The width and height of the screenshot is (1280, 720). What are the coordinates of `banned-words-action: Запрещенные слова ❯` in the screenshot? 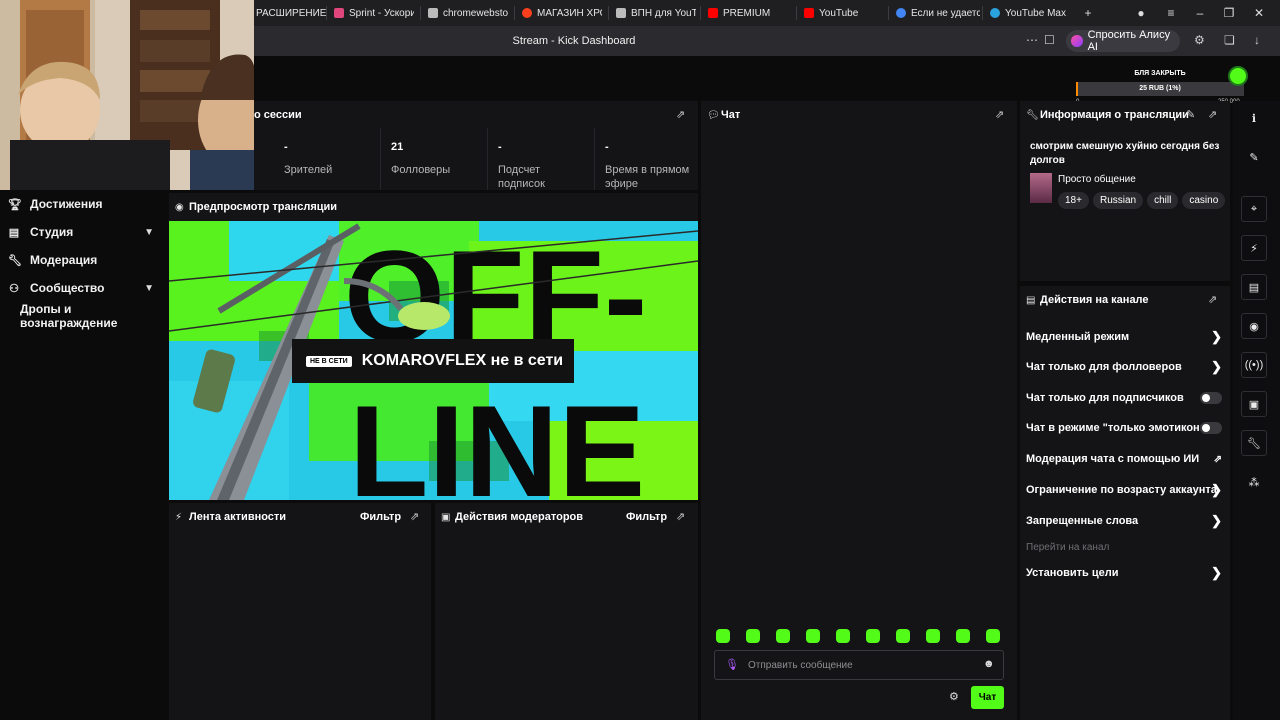 It's located at (1125, 521).